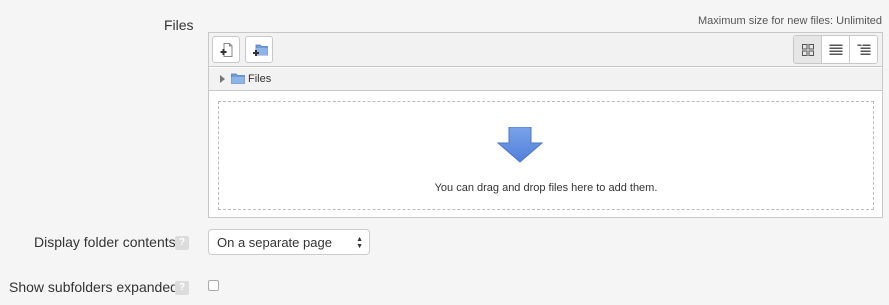  I want to click on folder-icon, so click(238, 78).